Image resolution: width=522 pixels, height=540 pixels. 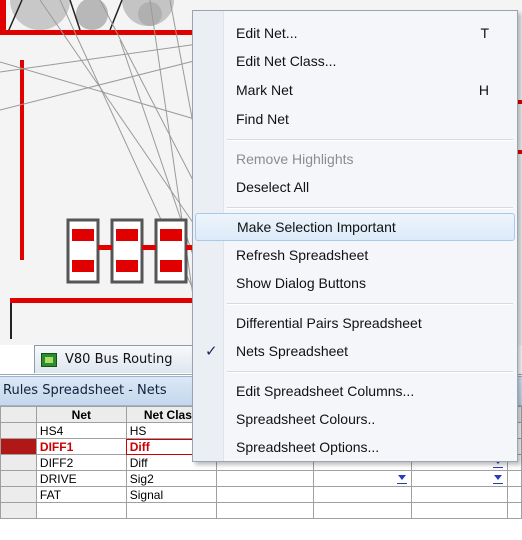 I want to click on menu-item-label: Spreadsheet Colours.., so click(x=306, y=419).